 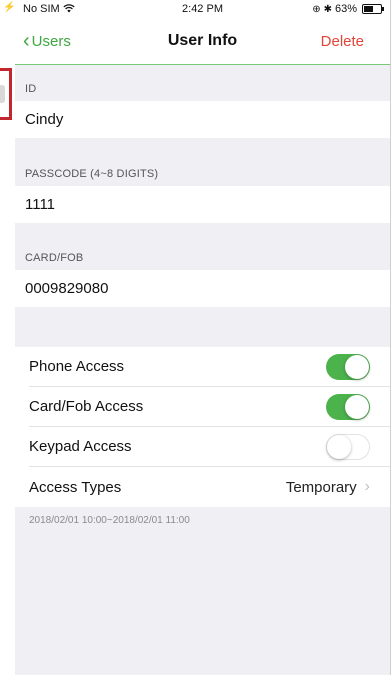 What do you see at coordinates (316, 9) in the screenshot?
I see `location-icon: ⊕` at bounding box center [316, 9].